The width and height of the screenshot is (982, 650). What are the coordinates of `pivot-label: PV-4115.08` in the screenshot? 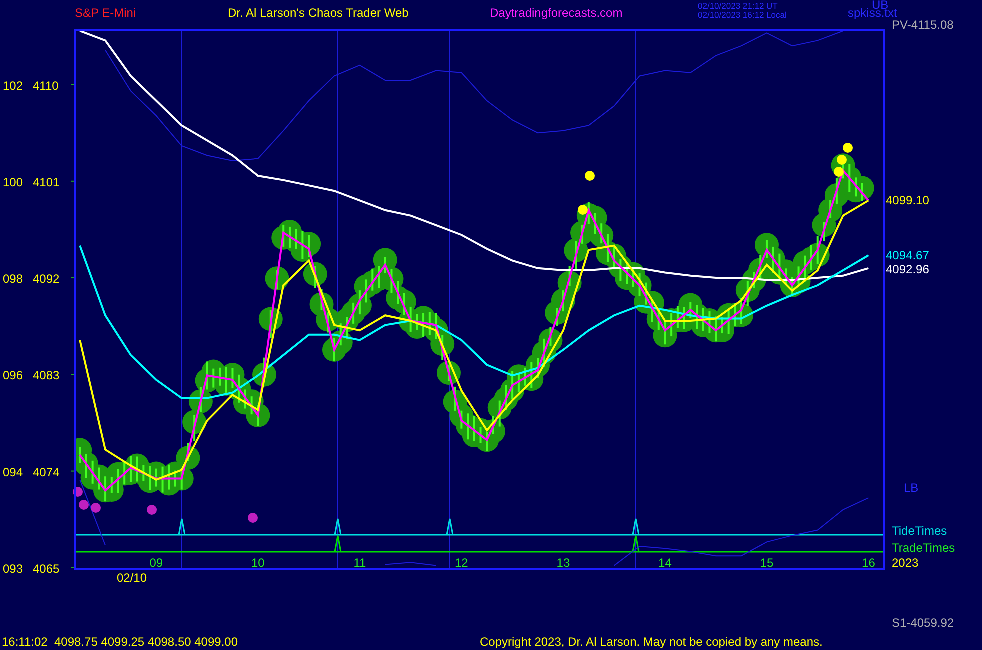 It's located at (923, 25).